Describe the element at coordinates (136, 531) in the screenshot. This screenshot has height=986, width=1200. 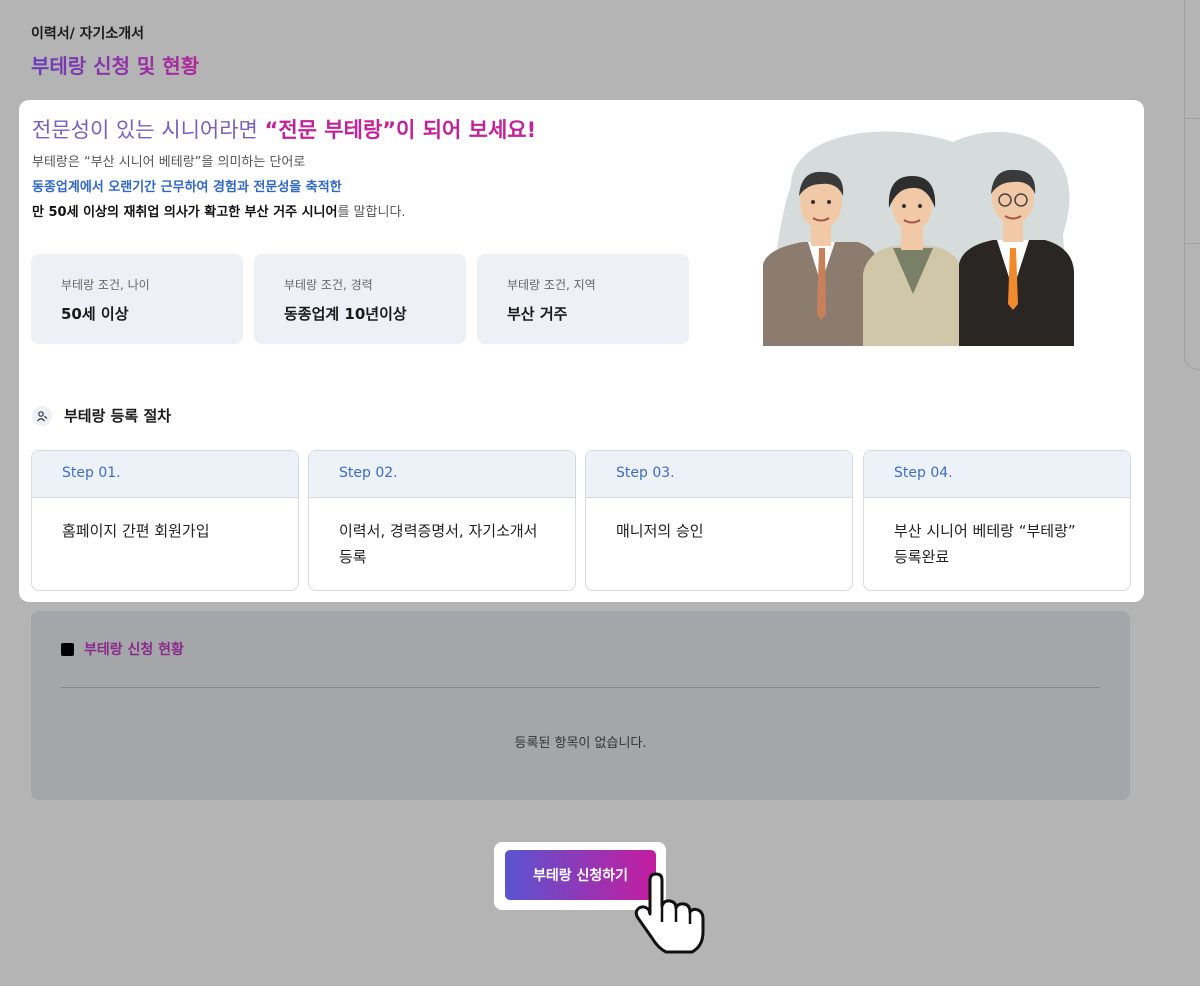
I see `step-text: 홈페이지 간편 회원가입` at that location.